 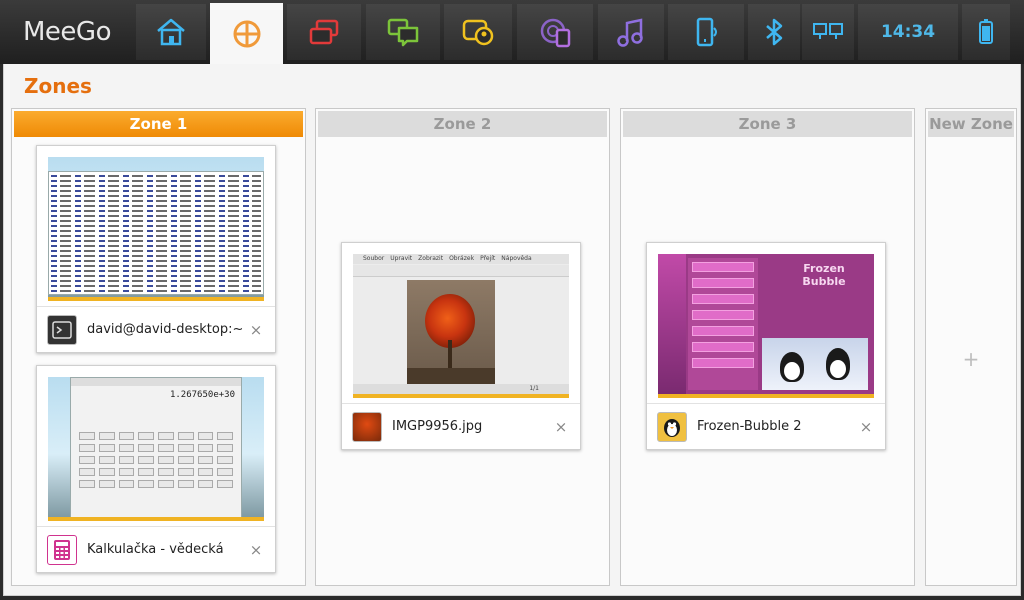 I want to click on clock: 14:34, so click(x=908, y=32).